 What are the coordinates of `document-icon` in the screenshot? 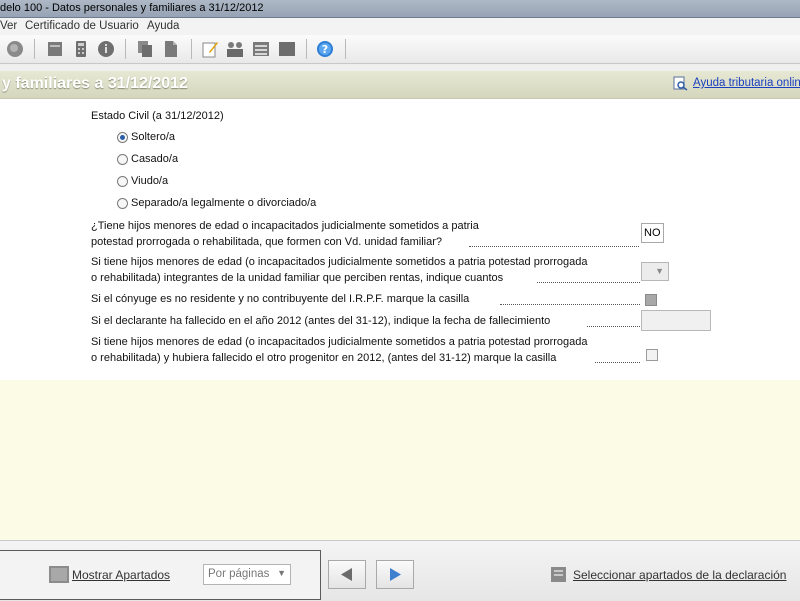 It's located at (55, 49).